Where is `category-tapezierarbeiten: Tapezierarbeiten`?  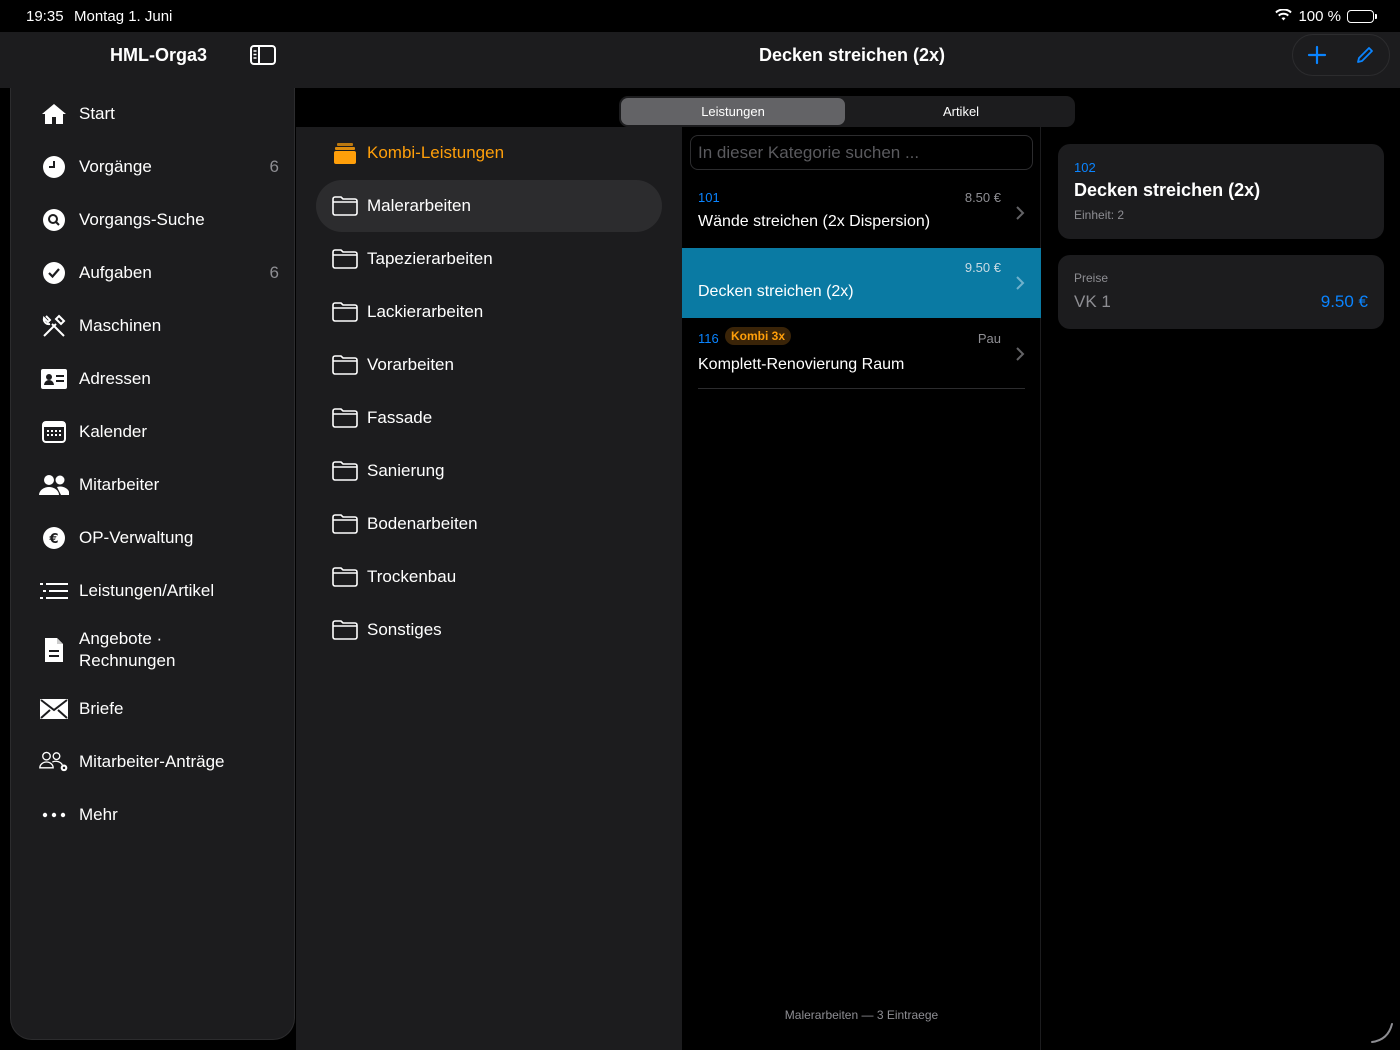
category-tapezierarbeiten: Tapezierarbeiten is located at coordinates (489, 259).